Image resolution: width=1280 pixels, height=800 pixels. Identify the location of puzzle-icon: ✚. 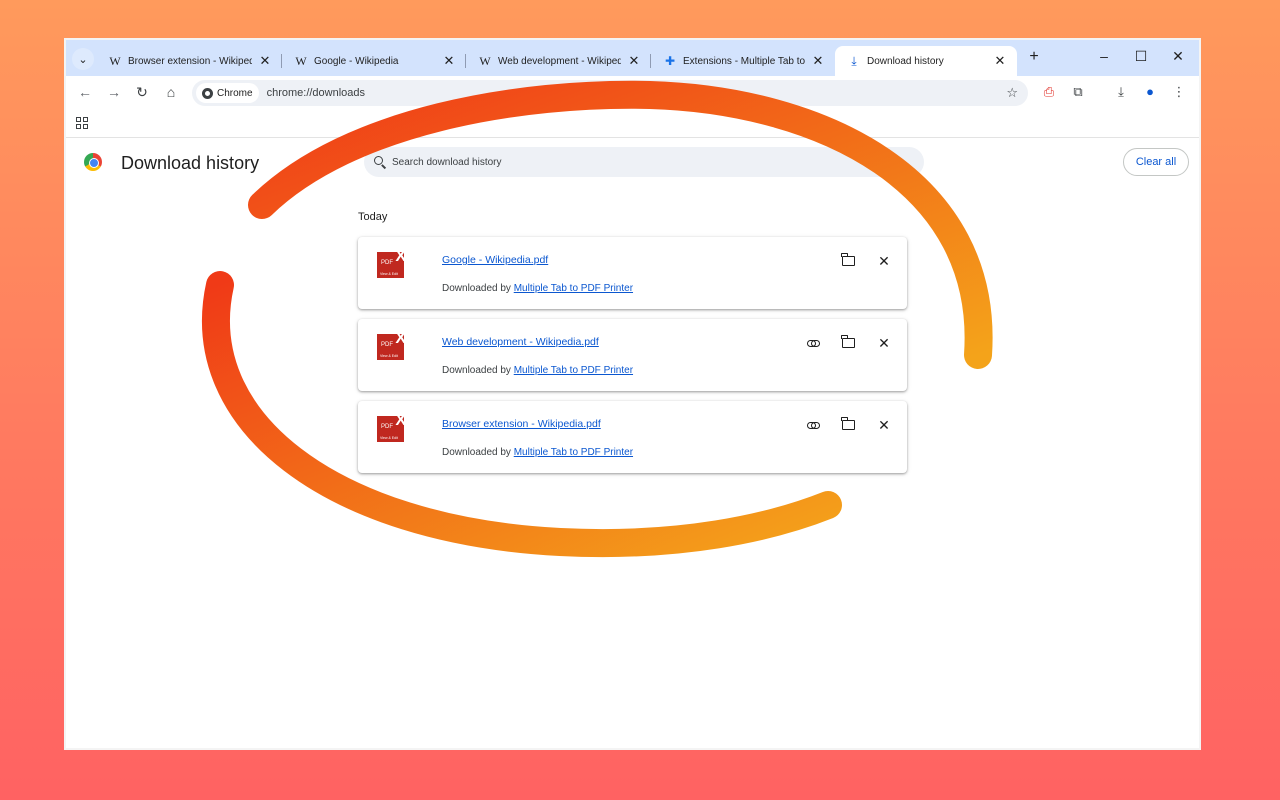
(670, 61).